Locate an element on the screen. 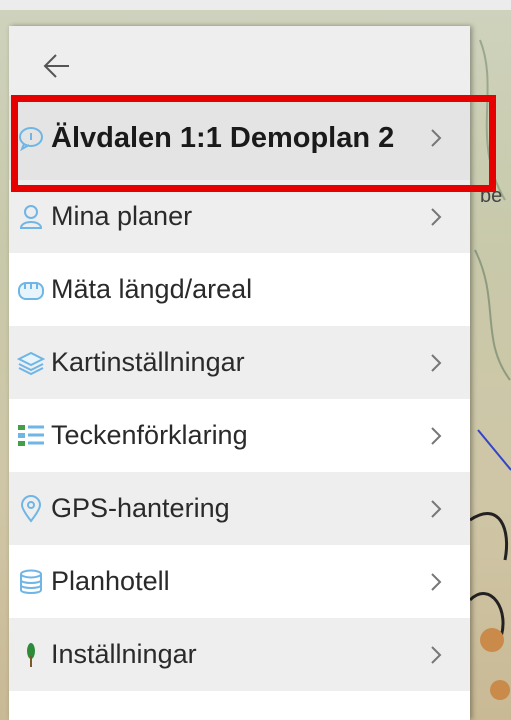 Image resolution: width=511 pixels, height=720 pixels. database-icon is located at coordinates (31, 582).